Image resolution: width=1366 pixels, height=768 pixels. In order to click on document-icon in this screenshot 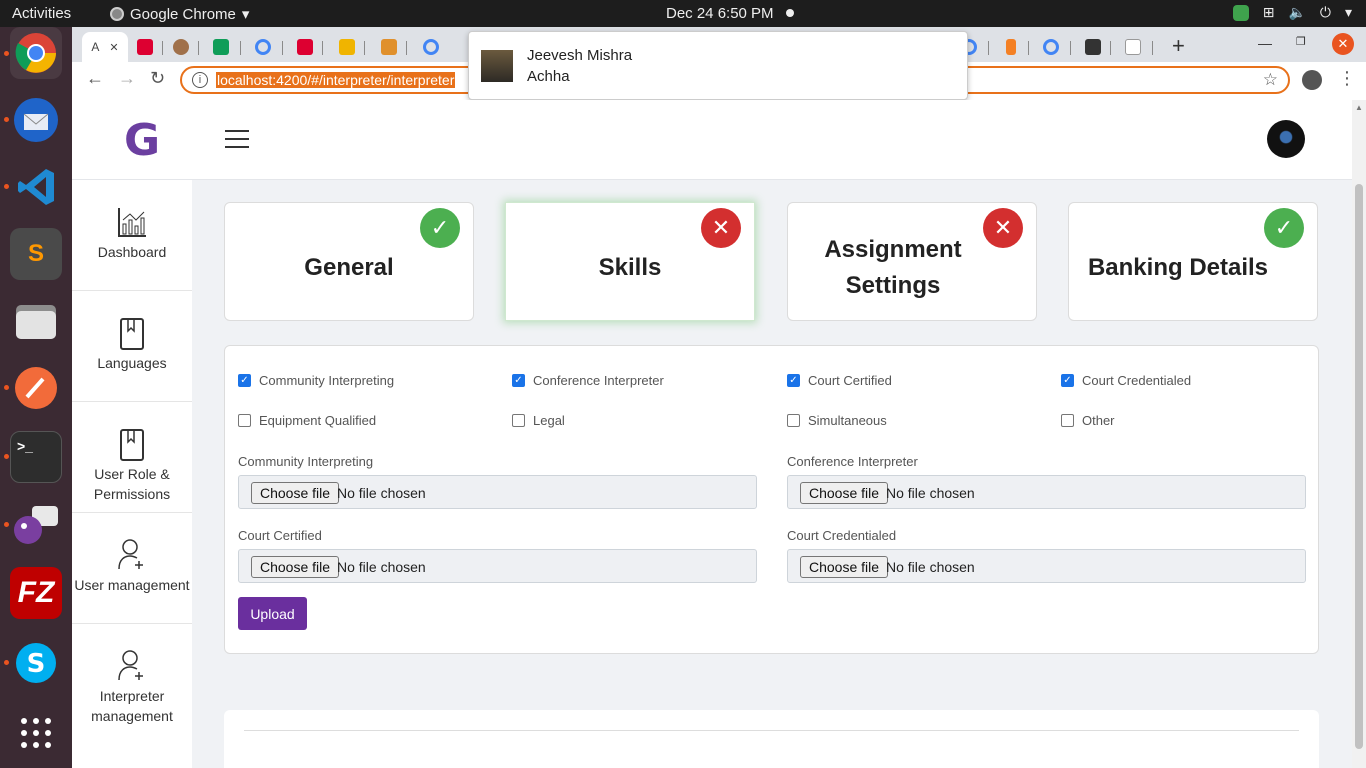, I will do `click(1133, 47)`.